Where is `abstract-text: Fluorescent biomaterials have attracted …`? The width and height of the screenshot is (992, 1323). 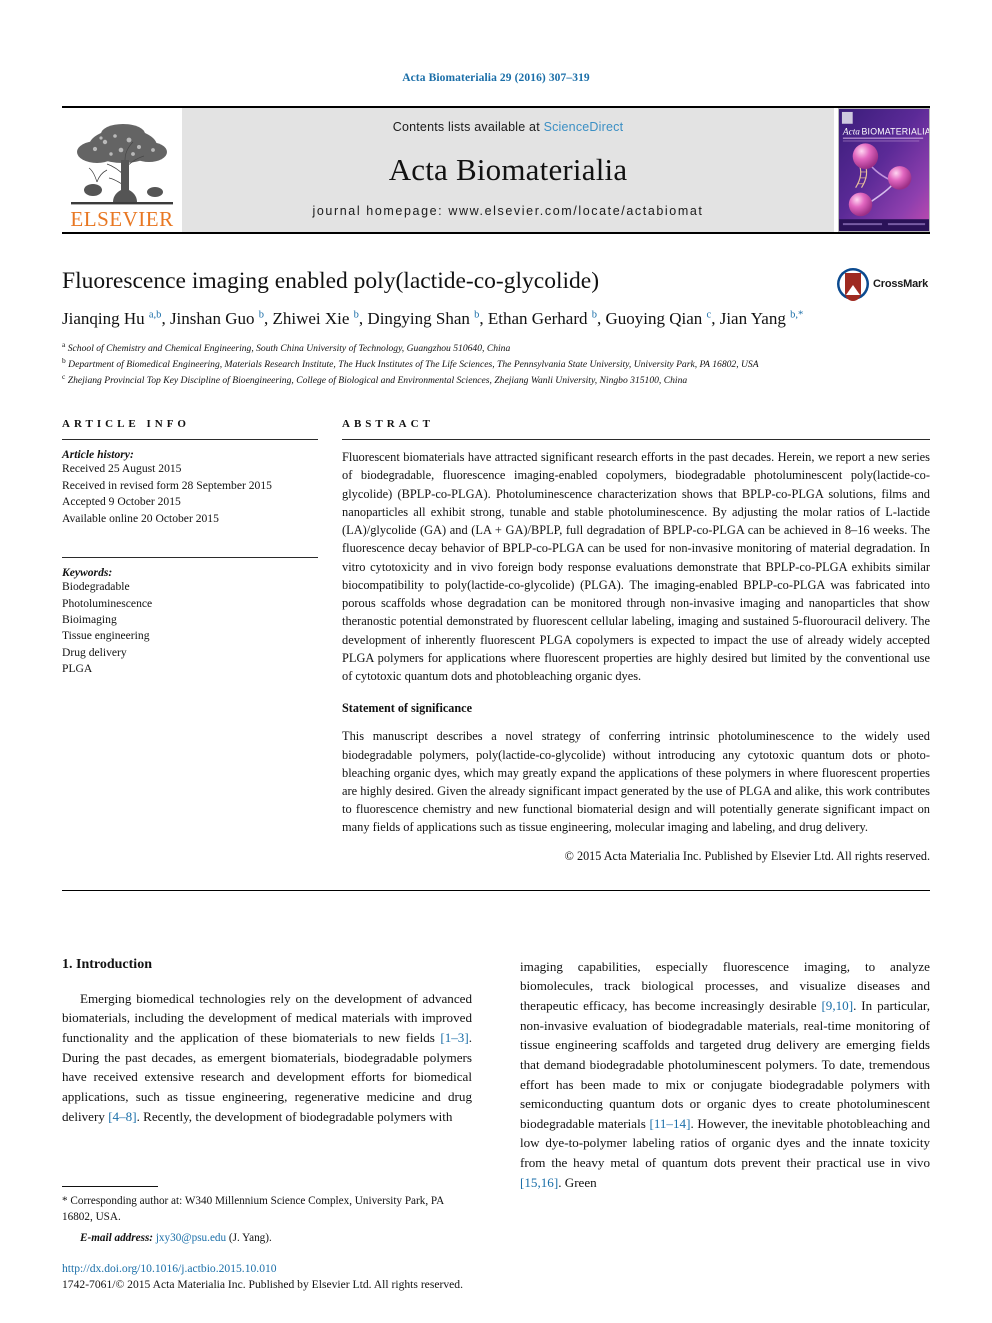 abstract-text: Fluorescent biomaterials have attracted … is located at coordinates (636, 567).